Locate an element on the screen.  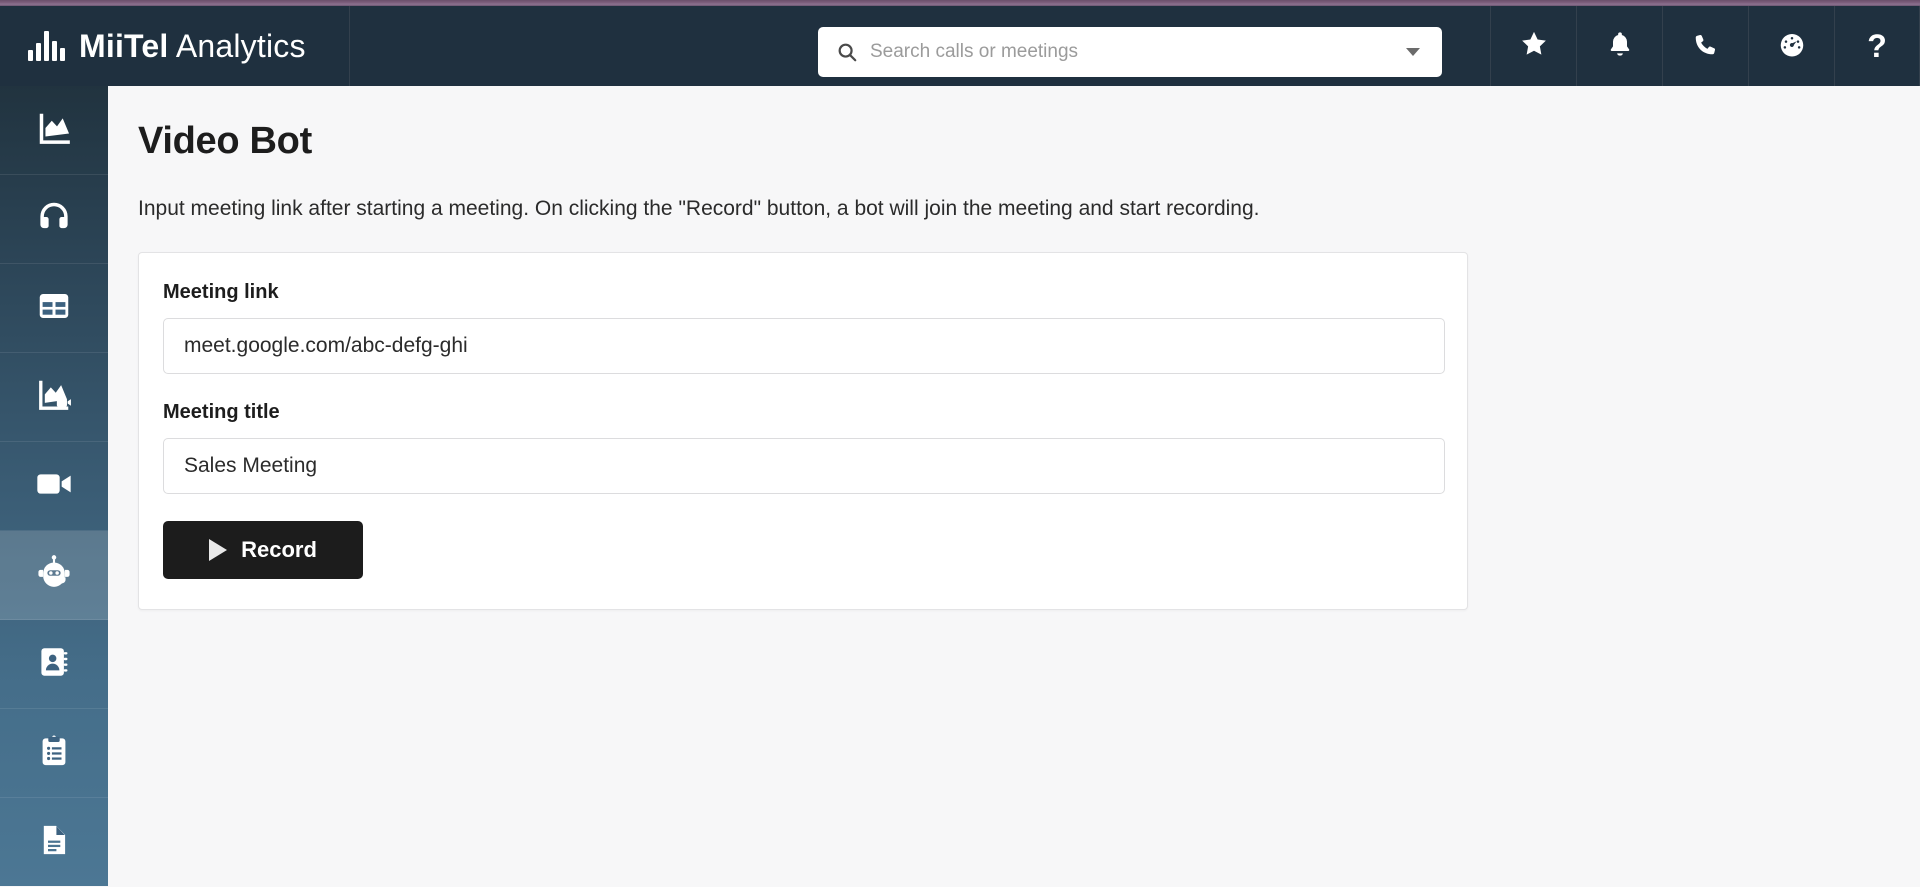
sidebar-item-contacts is located at coordinates (54, 664).